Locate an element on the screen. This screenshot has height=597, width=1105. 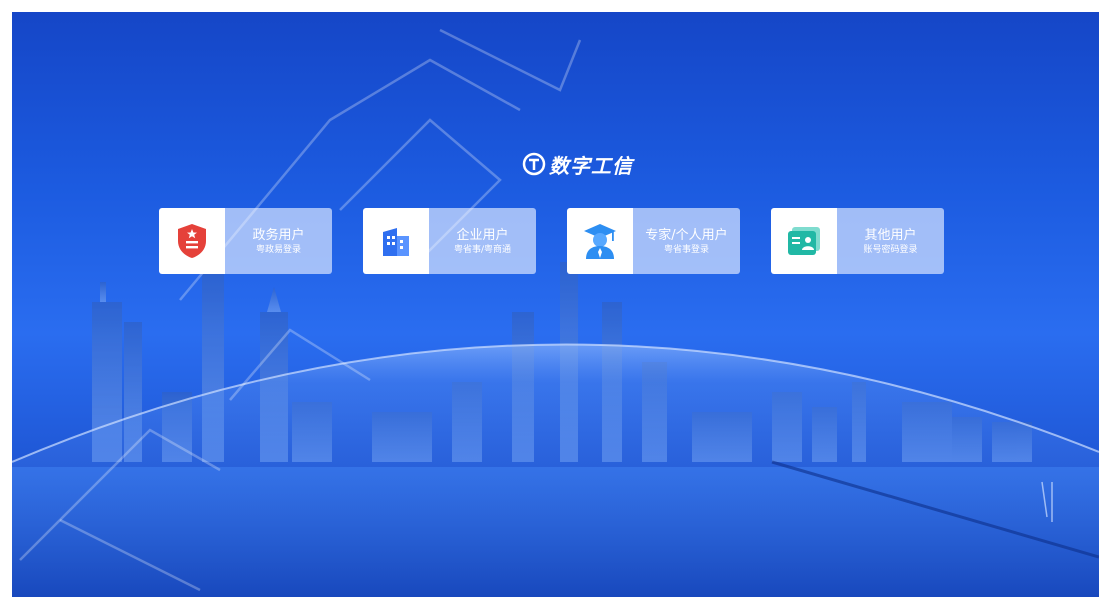
expert-user-subtitle: 粤省事登录 is located at coordinates (686, 249).